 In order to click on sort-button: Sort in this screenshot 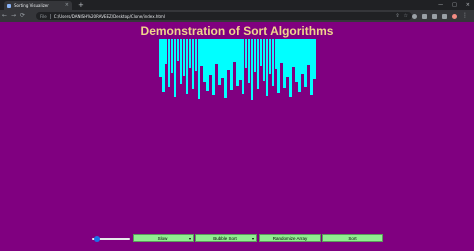, I will do `click(352, 238)`.